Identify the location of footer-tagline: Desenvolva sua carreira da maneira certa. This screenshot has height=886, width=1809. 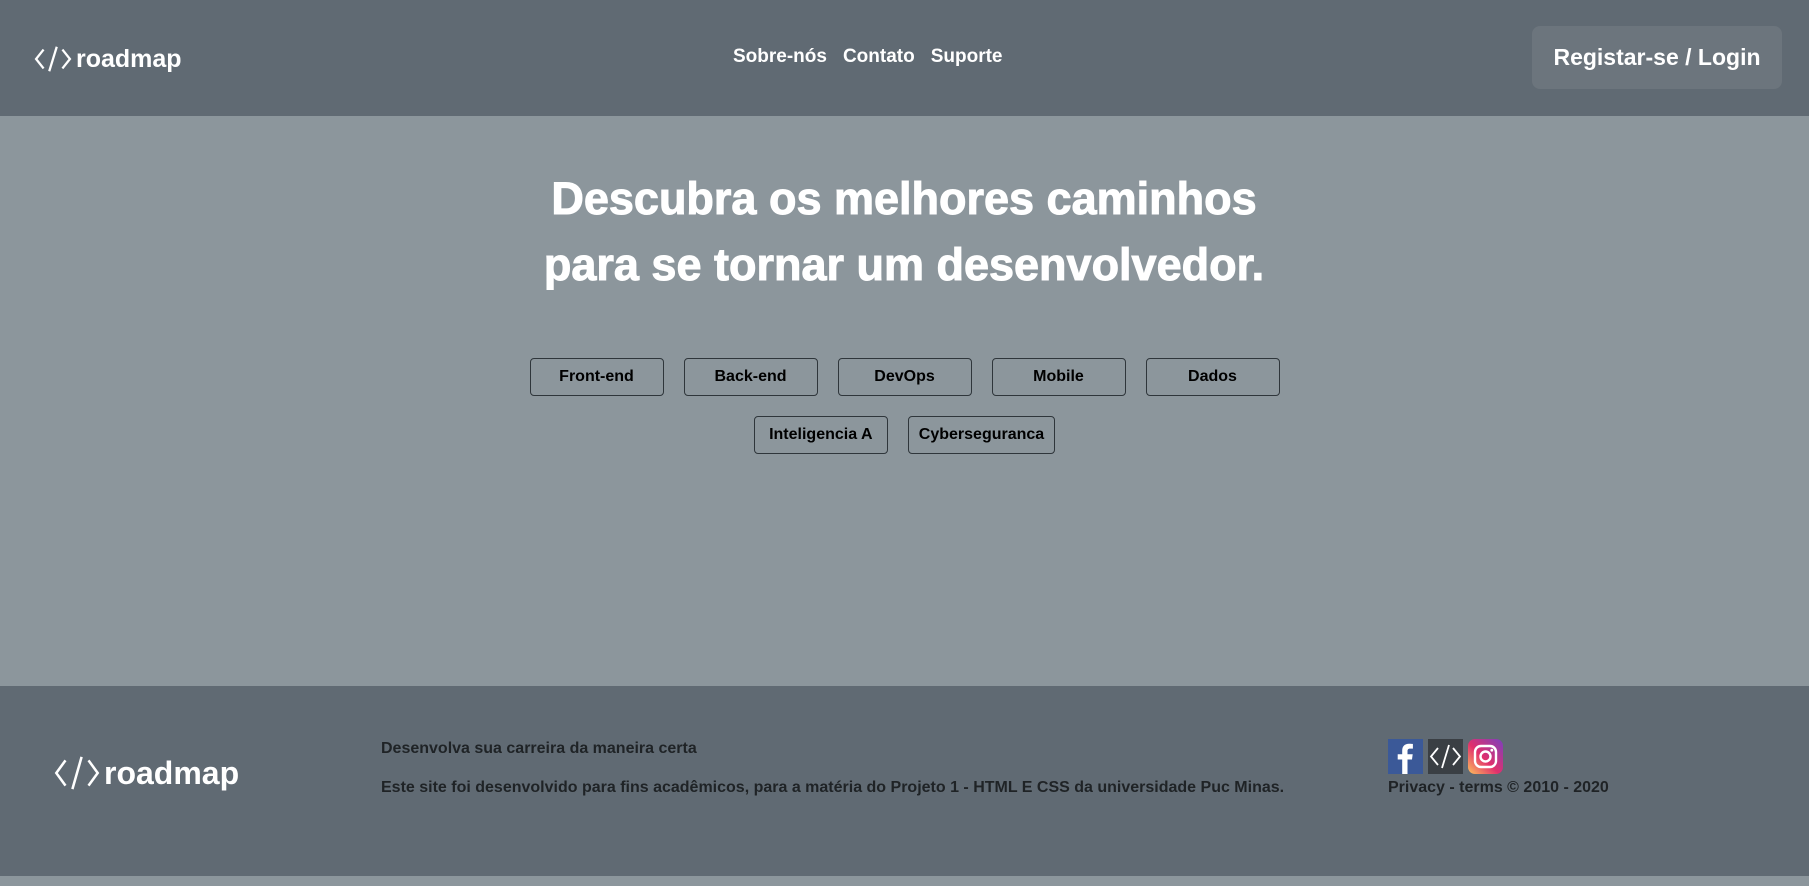
(539, 748).